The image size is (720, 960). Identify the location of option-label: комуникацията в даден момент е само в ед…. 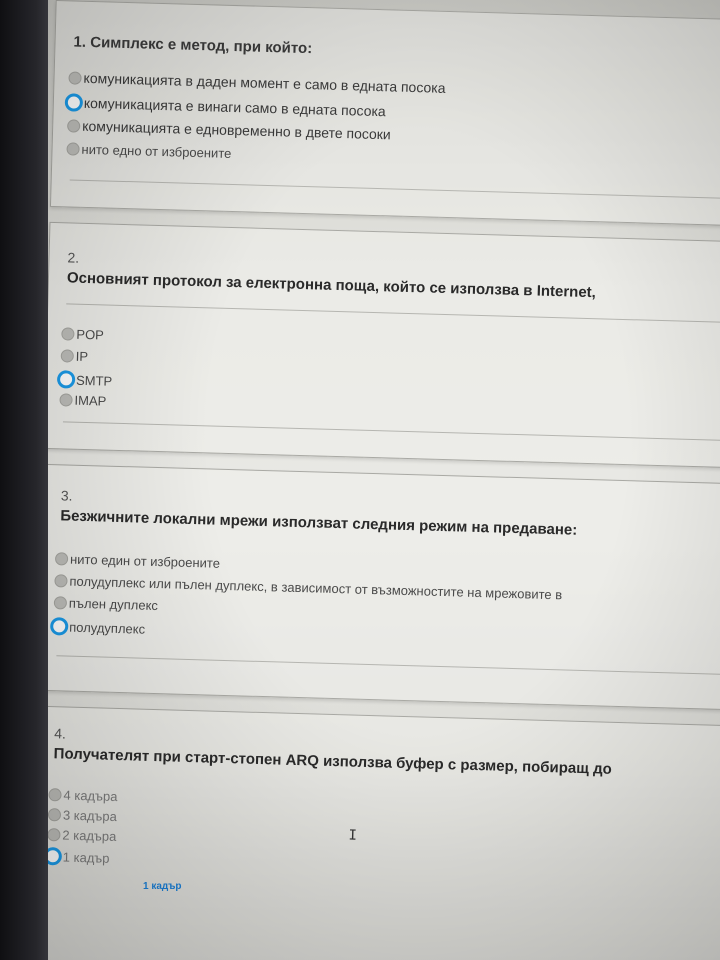
(264, 82).